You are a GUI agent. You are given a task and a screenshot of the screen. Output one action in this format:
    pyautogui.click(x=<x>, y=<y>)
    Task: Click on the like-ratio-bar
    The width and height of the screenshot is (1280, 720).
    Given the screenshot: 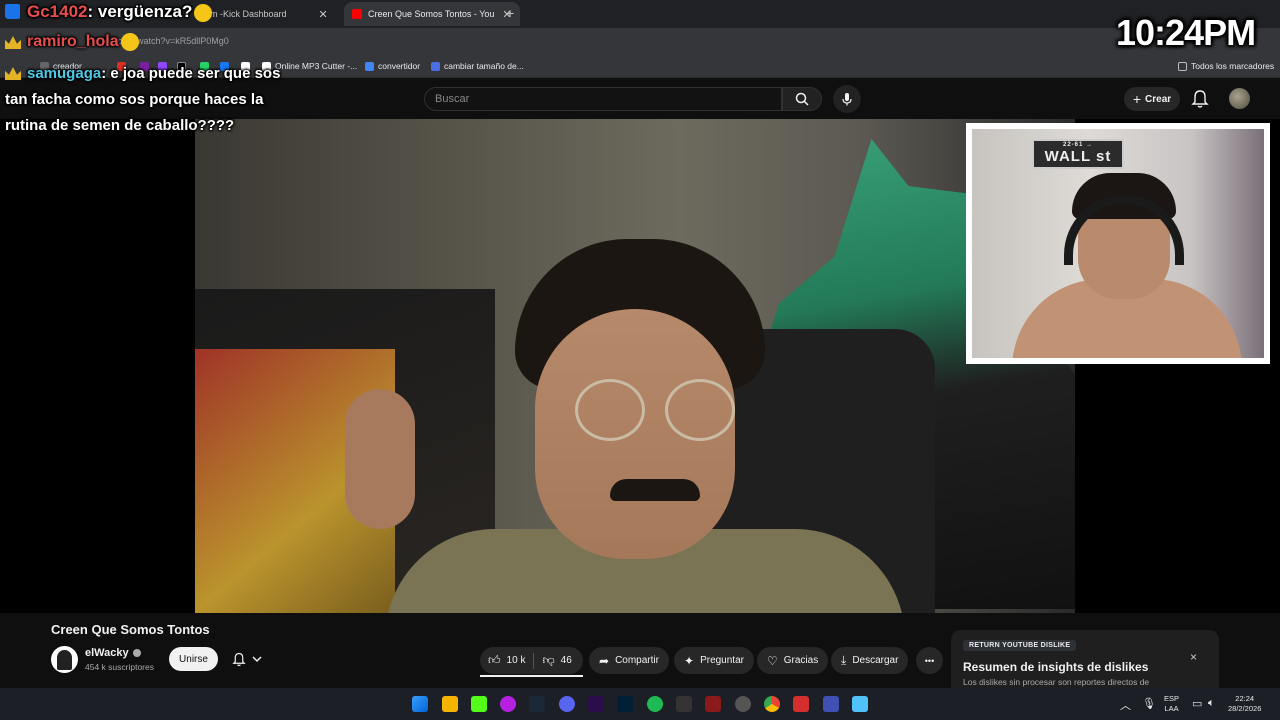 What is the action you would take?
    pyautogui.click(x=531, y=676)
    